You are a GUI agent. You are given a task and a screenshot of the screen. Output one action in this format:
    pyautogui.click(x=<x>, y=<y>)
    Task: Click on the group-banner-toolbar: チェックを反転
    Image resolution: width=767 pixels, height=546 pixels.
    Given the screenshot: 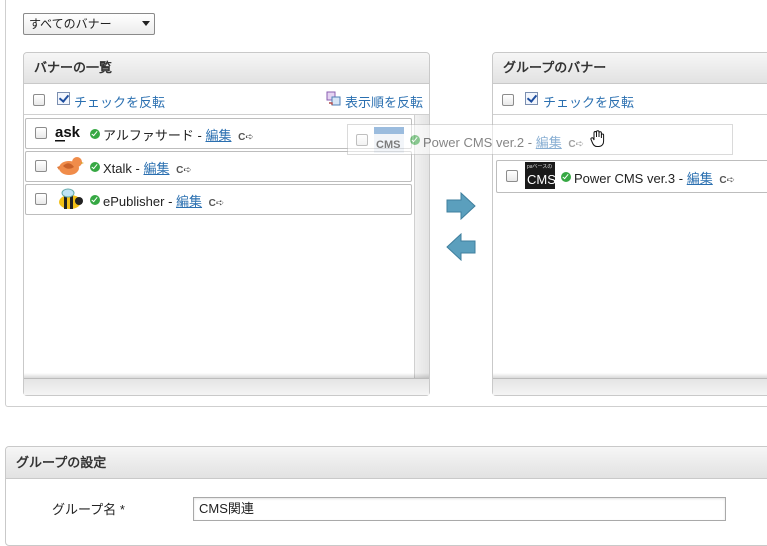 What is the action you would take?
    pyautogui.click(x=630, y=99)
    